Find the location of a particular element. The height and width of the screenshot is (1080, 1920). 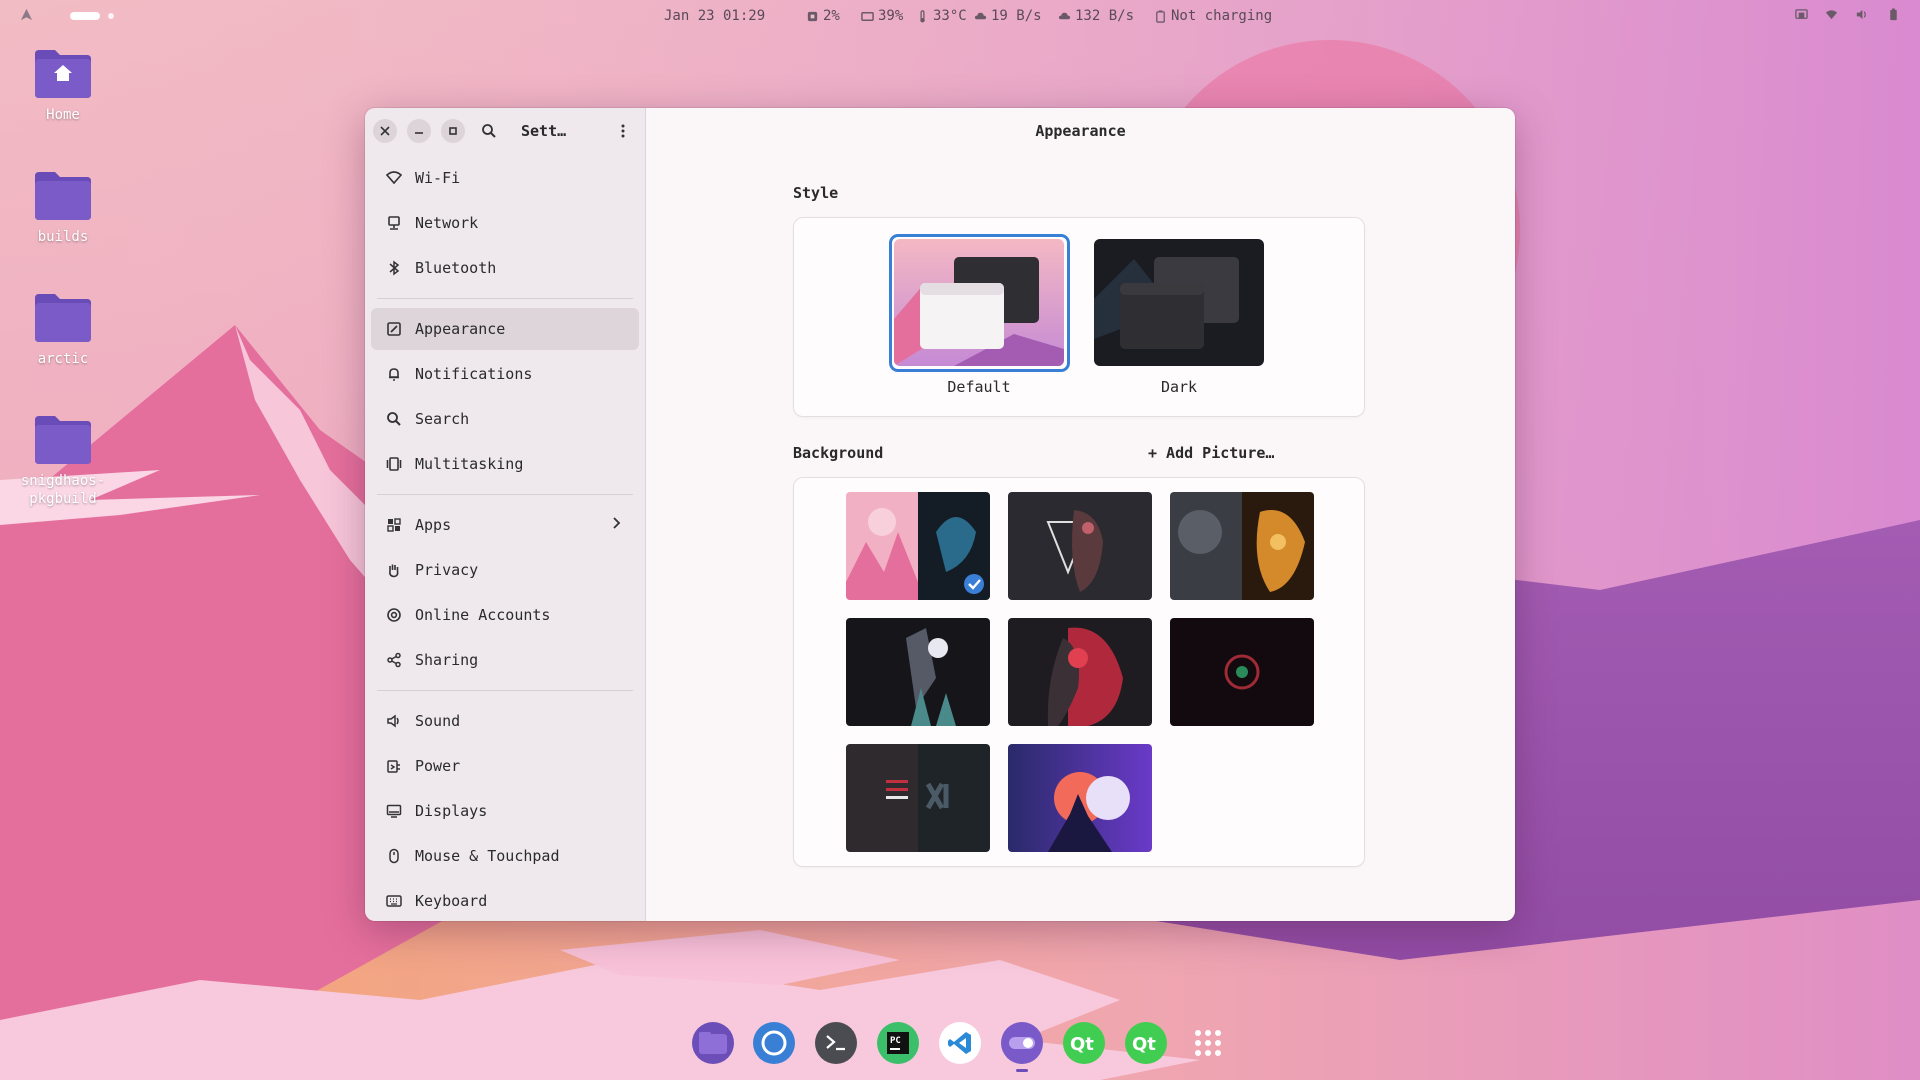

memory-indicator: 39% is located at coordinates (882, 16).